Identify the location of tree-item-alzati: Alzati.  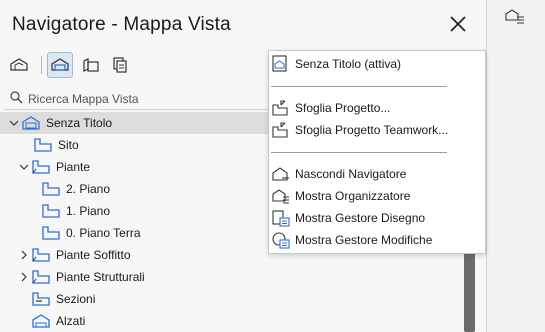
(58, 321).